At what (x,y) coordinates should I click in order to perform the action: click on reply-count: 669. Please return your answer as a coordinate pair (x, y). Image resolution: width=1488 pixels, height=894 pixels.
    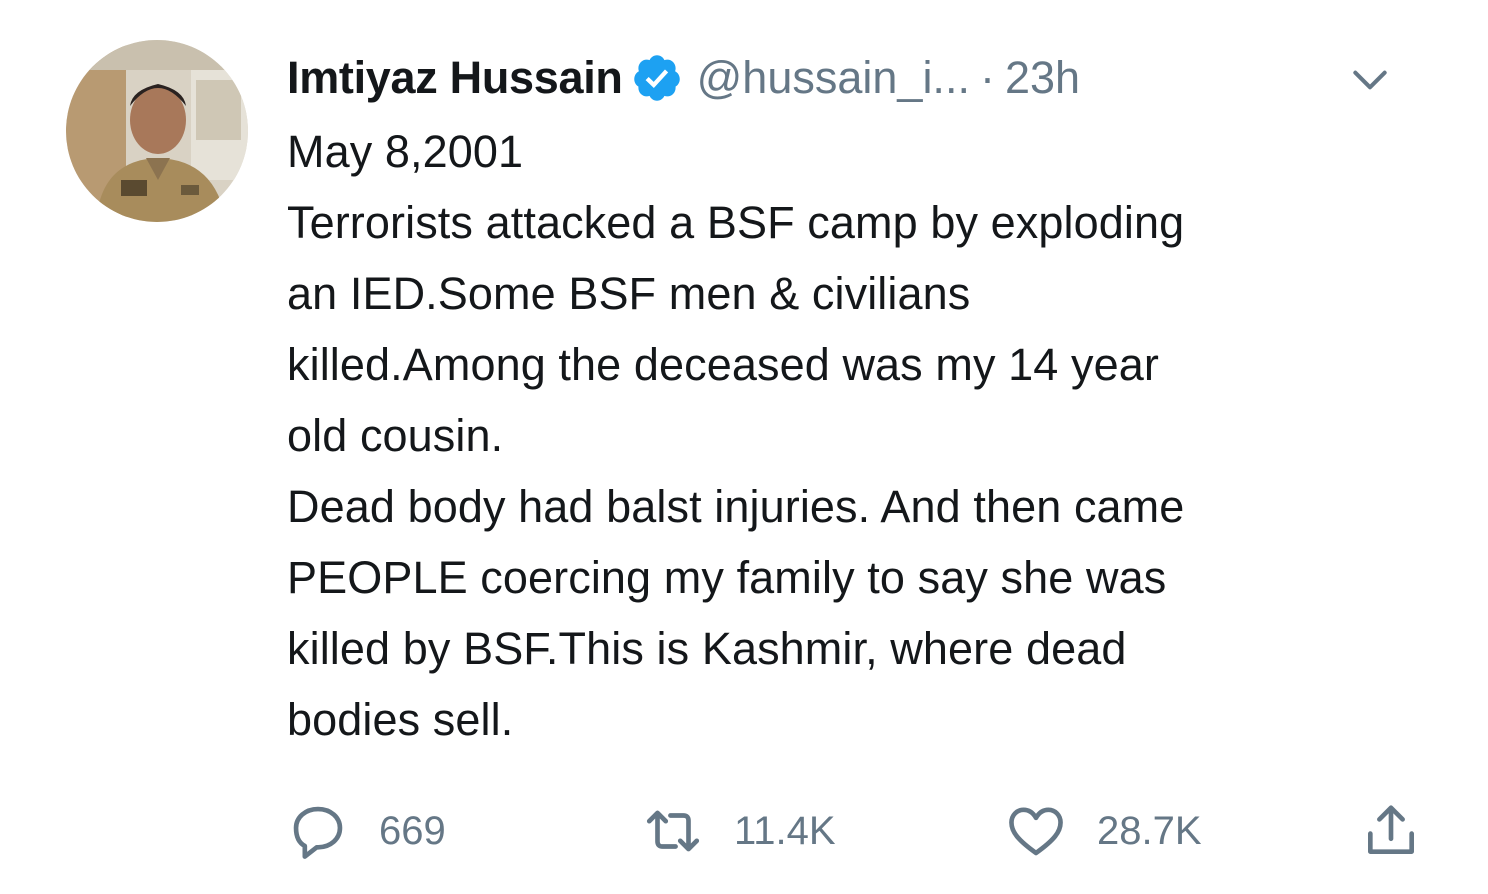
    Looking at the image, I should click on (412, 830).